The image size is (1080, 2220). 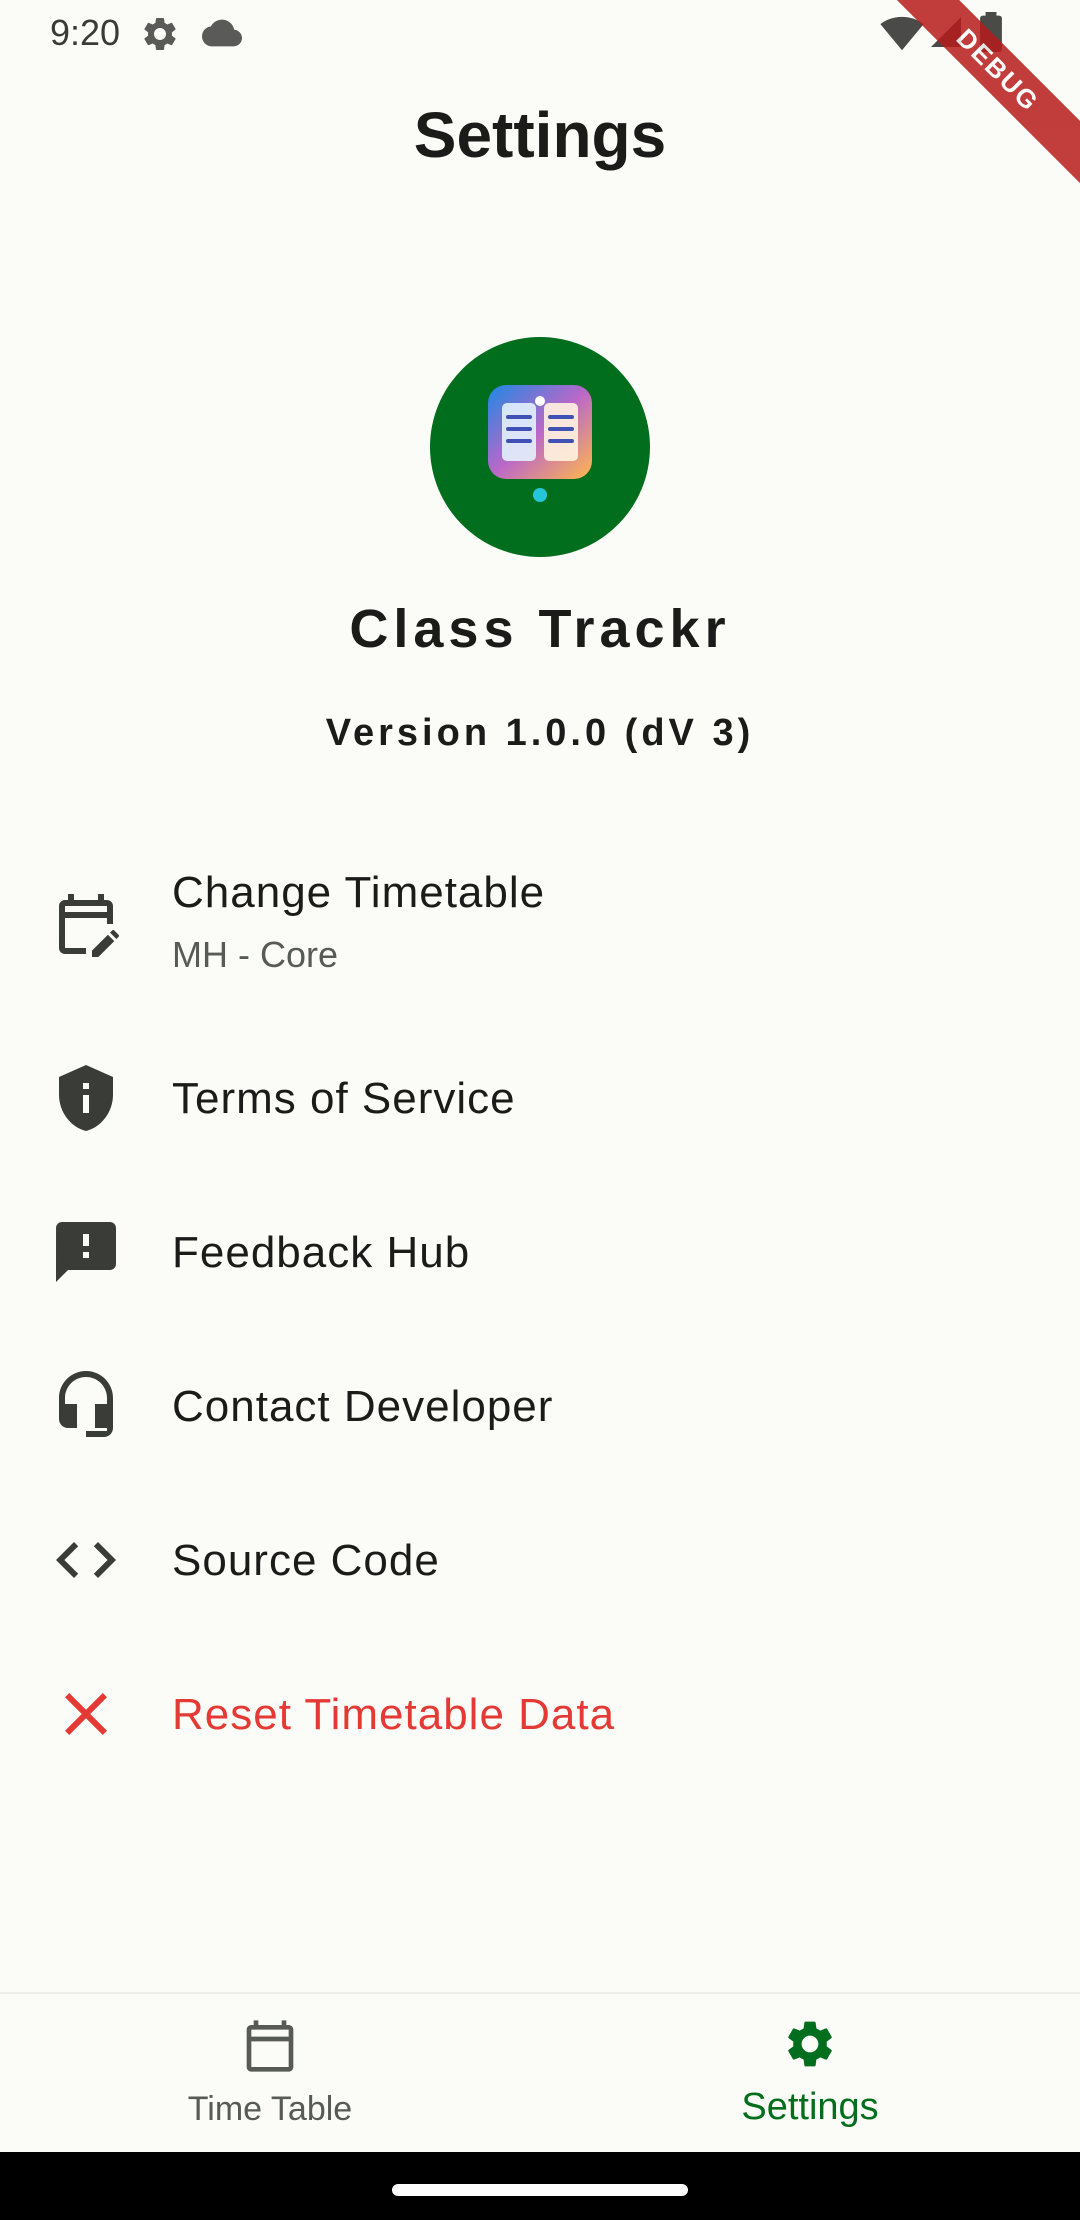 What do you see at coordinates (86, 1560) in the screenshot?
I see `code-icon` at bounding box center [86, 1560].